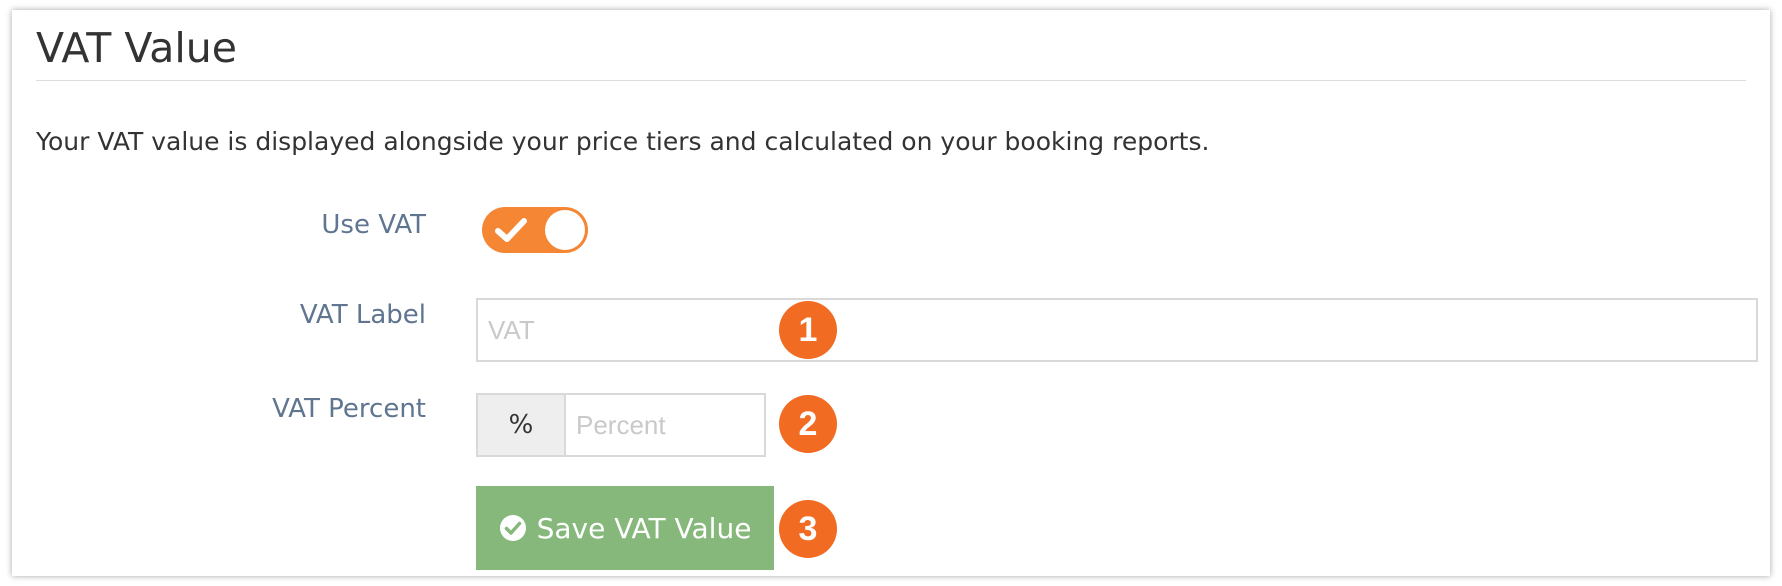 This screenshot has height=586, width=1782. What do you see at coordinates (512, 528) in the screenshot?
I see `check-circle-icon` at bounding box center [512, 528].